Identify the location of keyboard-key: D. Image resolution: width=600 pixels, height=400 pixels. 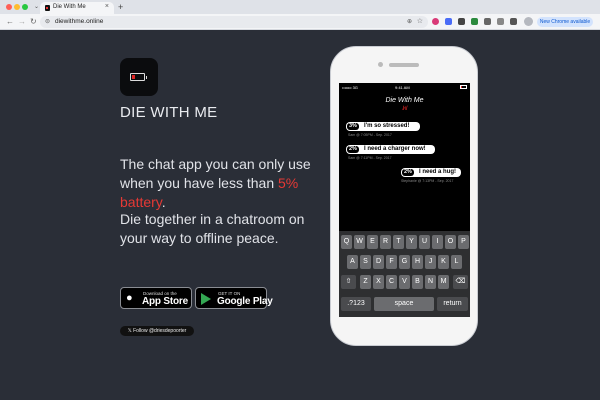
(378, 262).